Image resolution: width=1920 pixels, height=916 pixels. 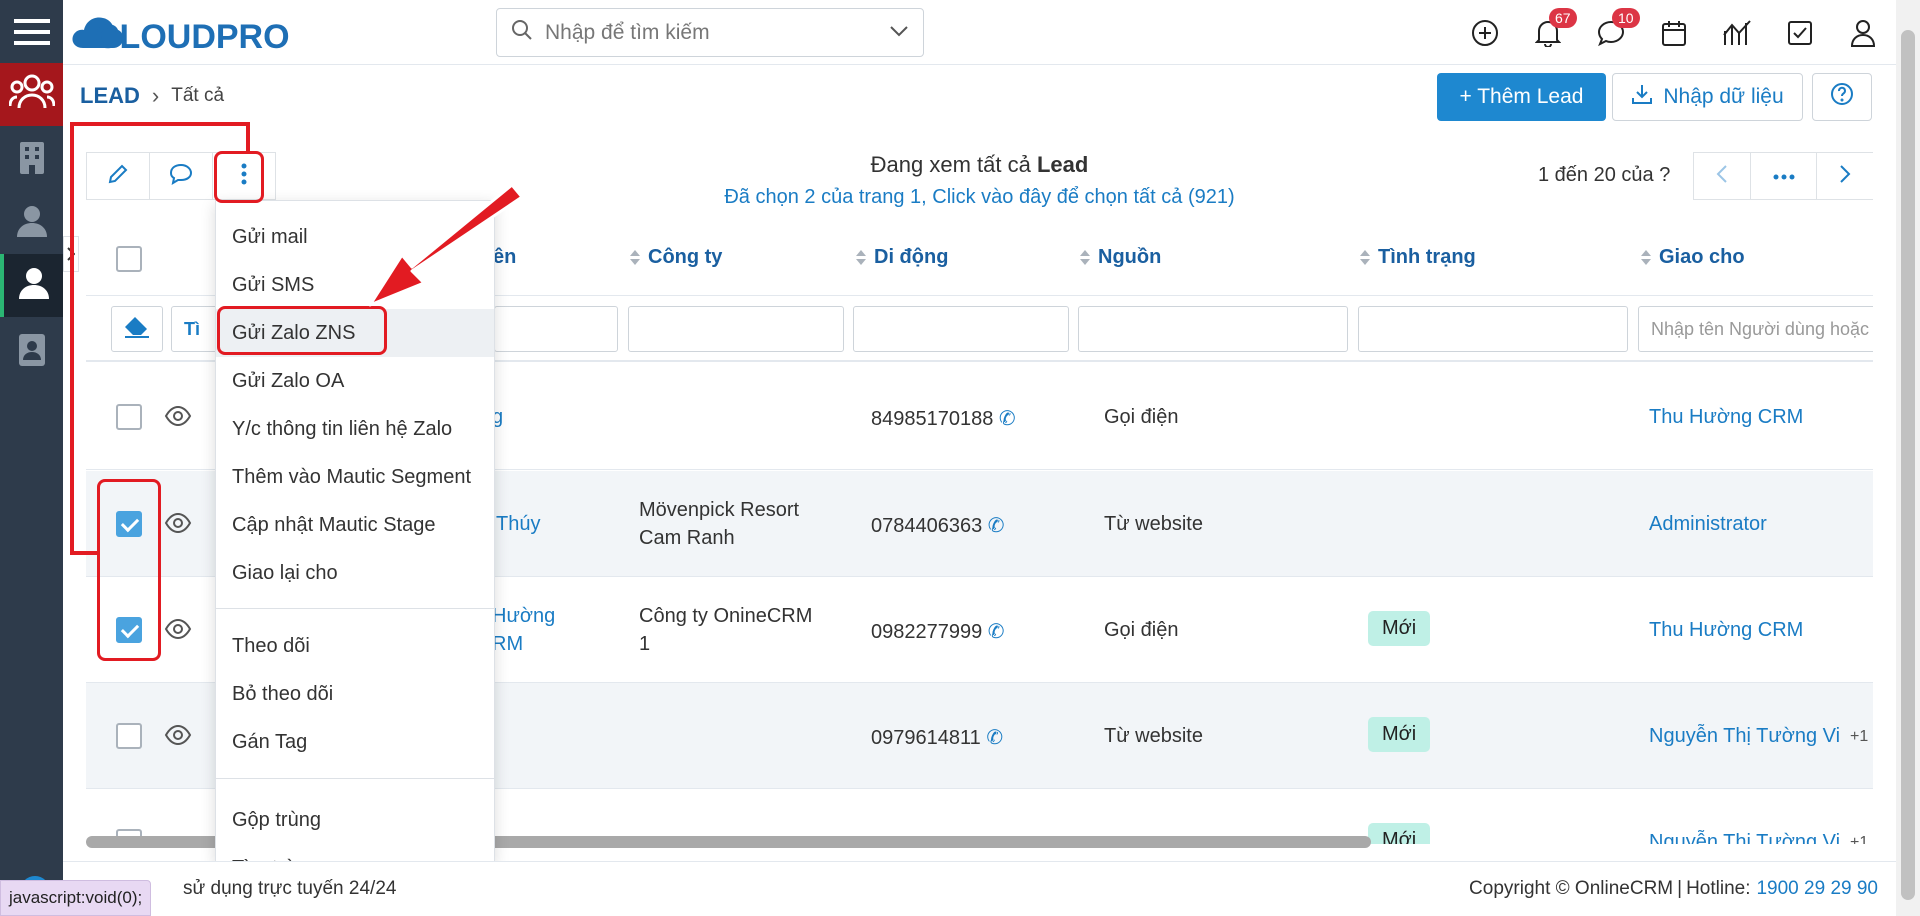 I want to click on filter-input-assignee: Nhập tên Người dùng hoặc, so click(x=1755, y=329).